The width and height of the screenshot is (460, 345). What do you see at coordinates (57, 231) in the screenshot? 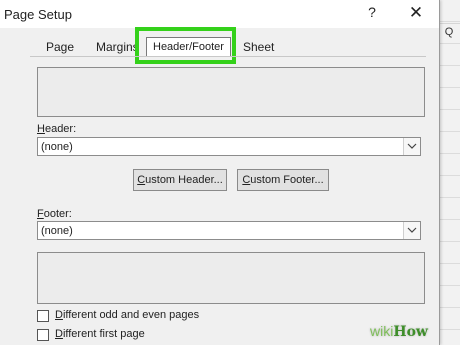
I see `footer-dropdown-value: (none)` at bounding box center [57, 231].